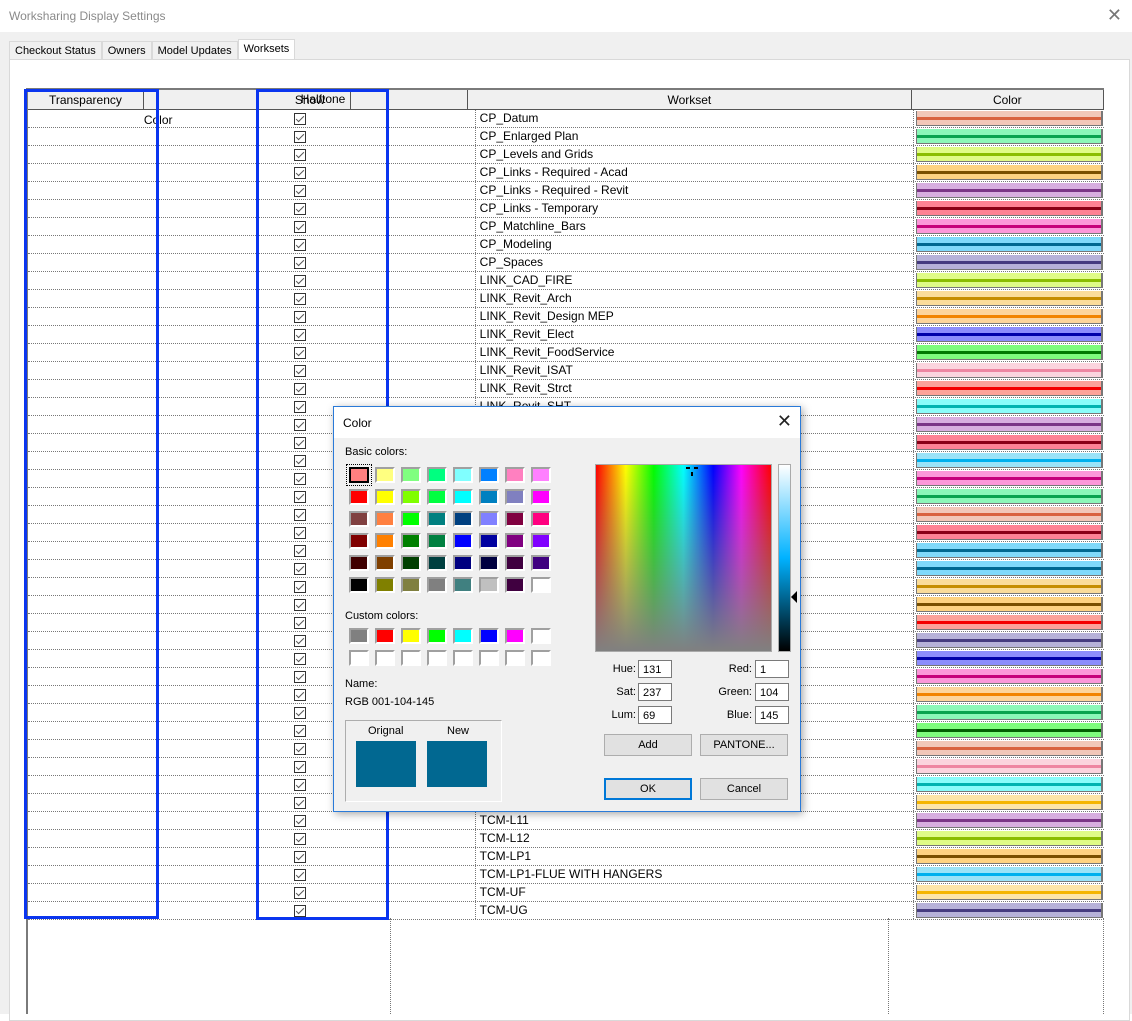 The height and width of the screenshot is (1021, 1132). I want to click on table-row: TCM-LP1, so click(566, 857).